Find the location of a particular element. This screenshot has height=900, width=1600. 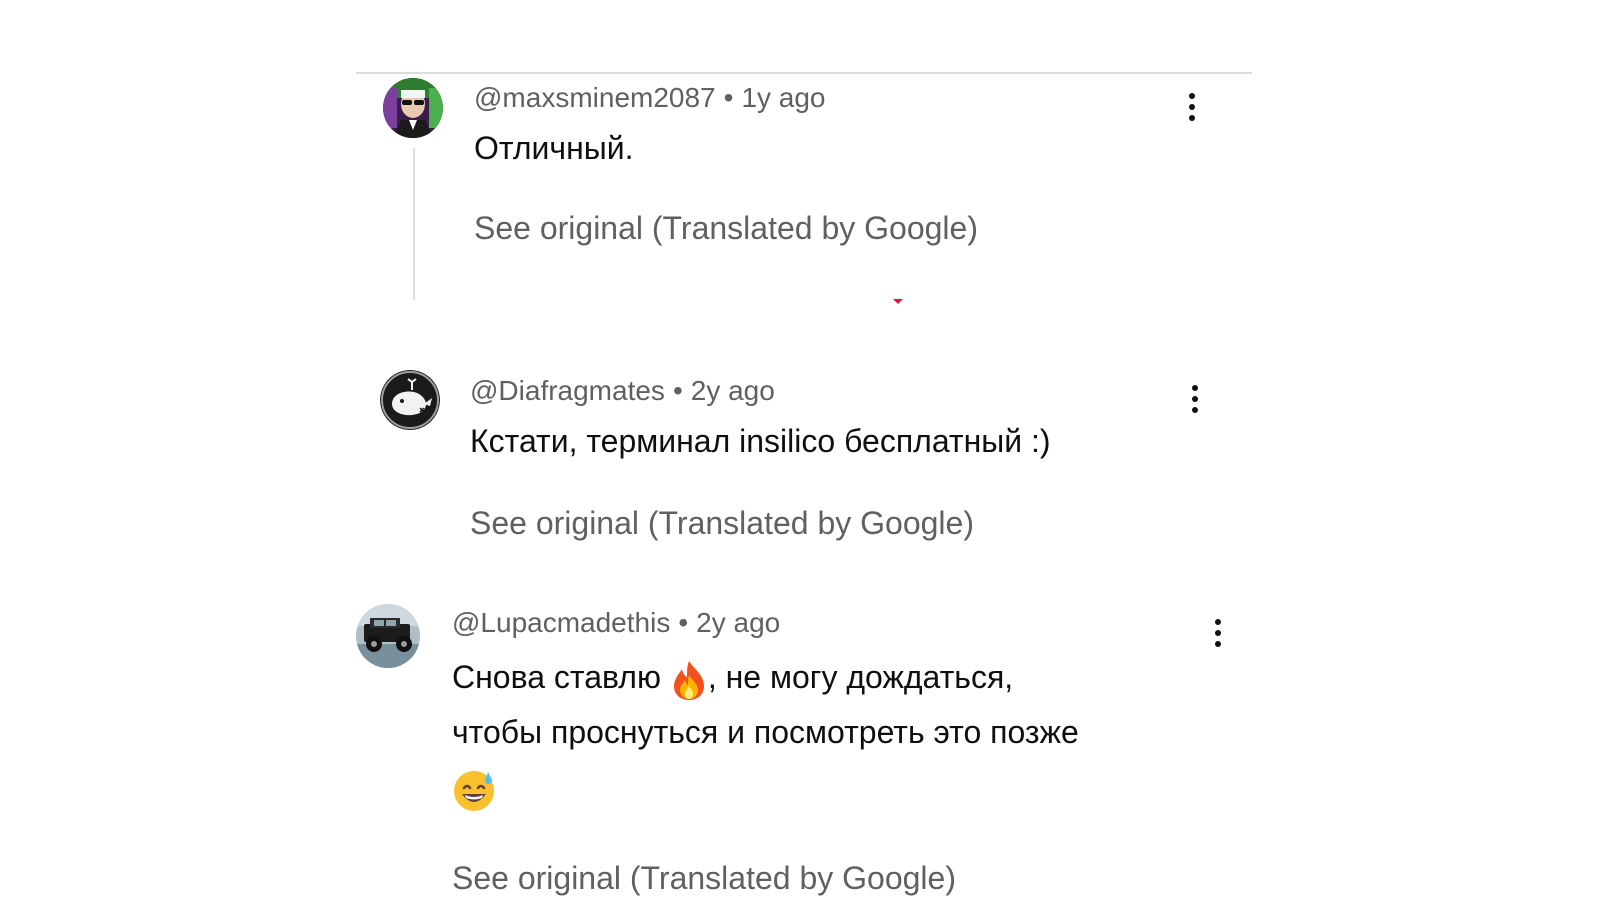

comment-meta: @Lupacmadethis • 2y ago is located at coordinates (616, 623).